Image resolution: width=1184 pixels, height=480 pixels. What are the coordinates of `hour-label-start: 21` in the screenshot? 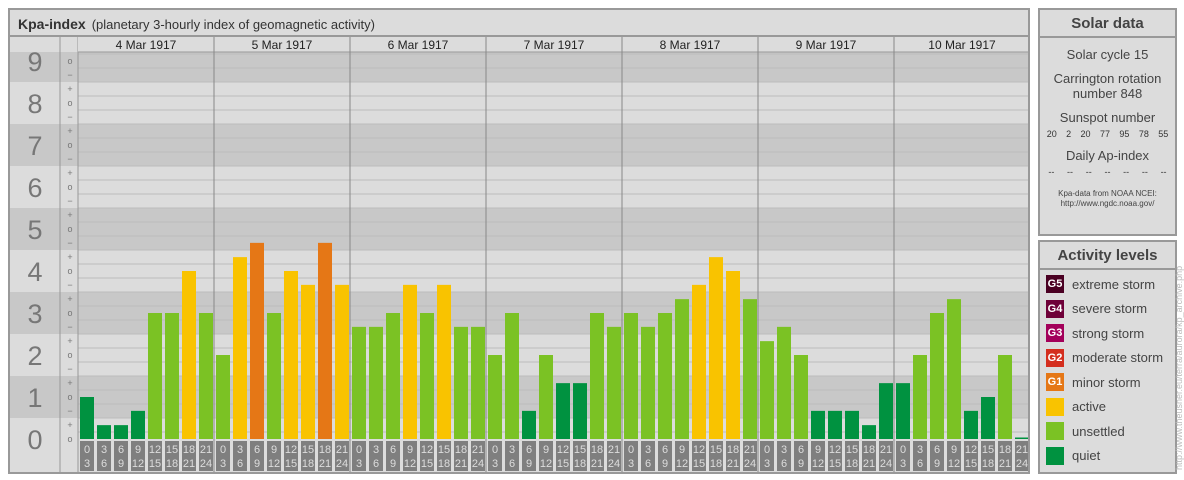 It's located at (342, 450).